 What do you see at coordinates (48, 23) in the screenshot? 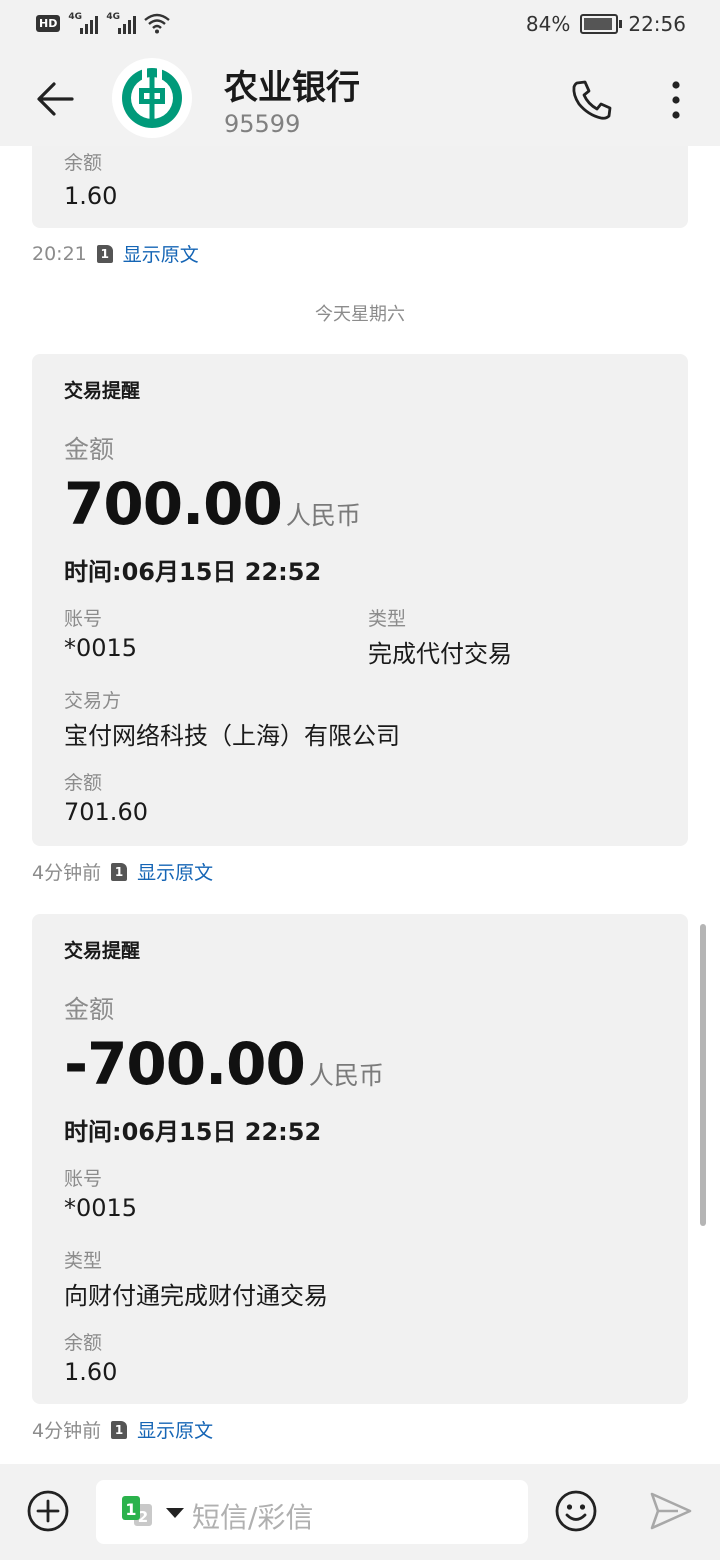
I see `hd-badge: HD` at bounding box center [48, 23].